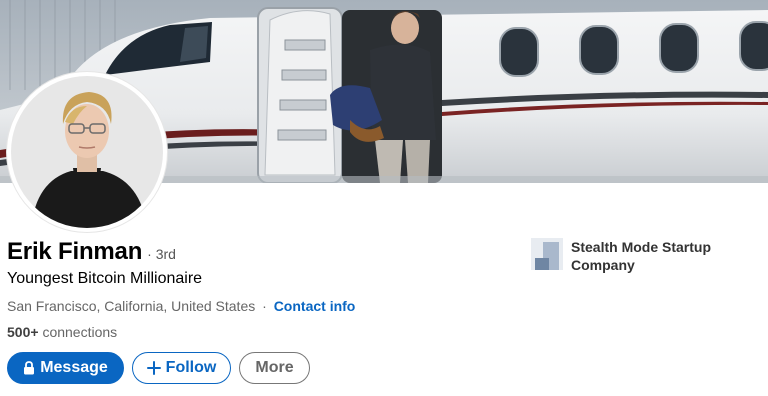 This screenshot has width=768, height=396. I want to click on connection-degree: · 3rd, so click(161, 254).